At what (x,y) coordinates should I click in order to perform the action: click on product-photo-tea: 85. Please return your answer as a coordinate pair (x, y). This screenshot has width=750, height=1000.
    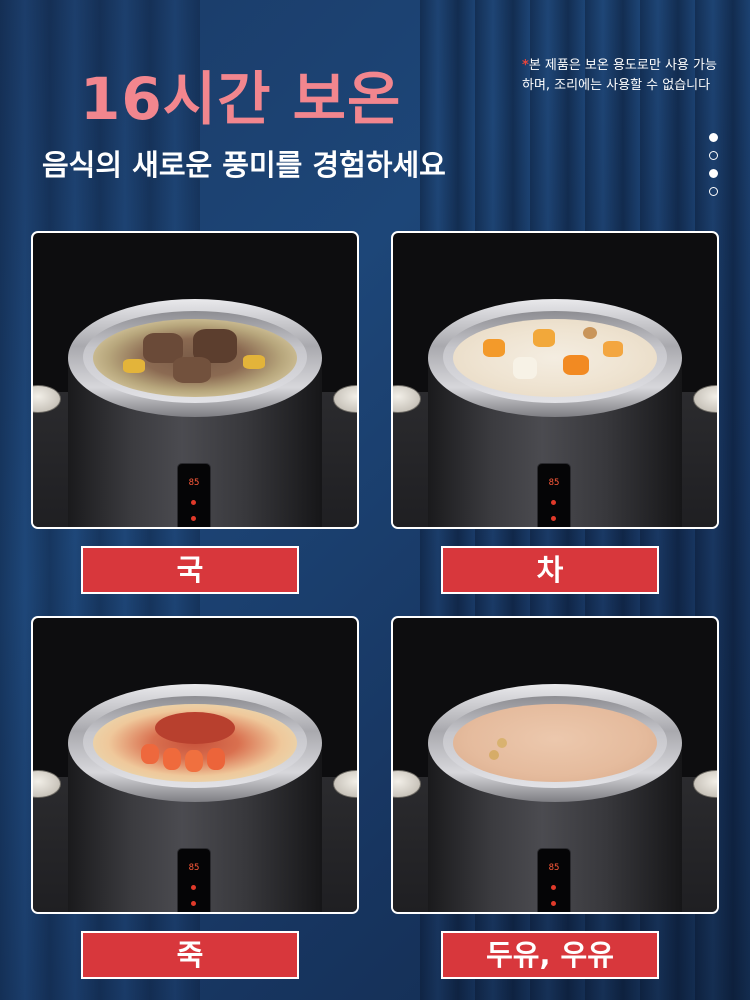
    Looking at the image, I should click on (555, 380).